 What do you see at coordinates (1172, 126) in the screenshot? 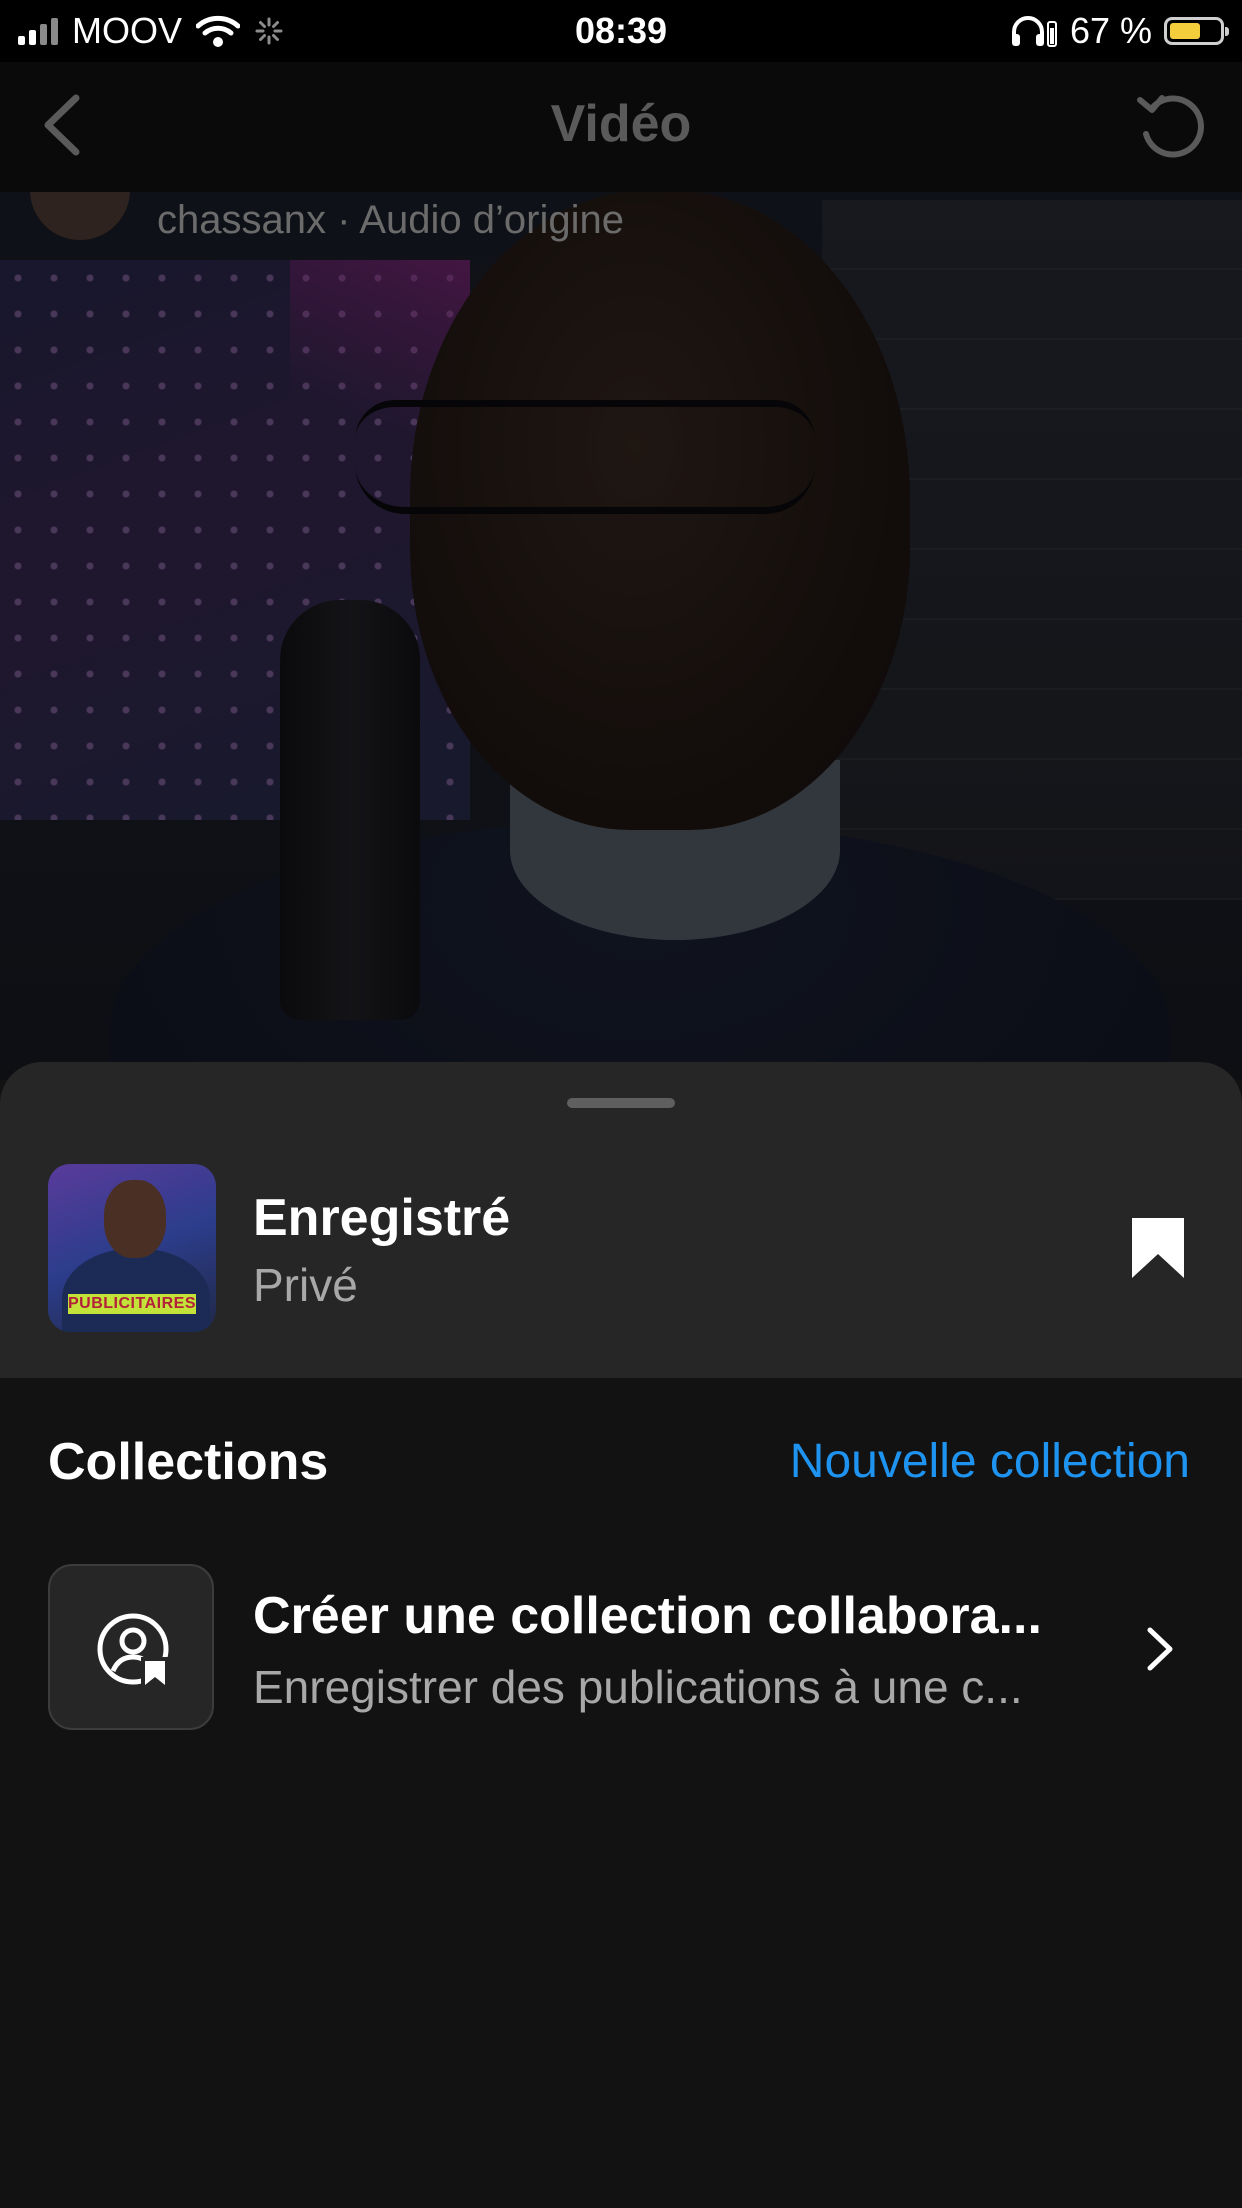
I see `refresh-icon` at bounding box center [1172, 126].